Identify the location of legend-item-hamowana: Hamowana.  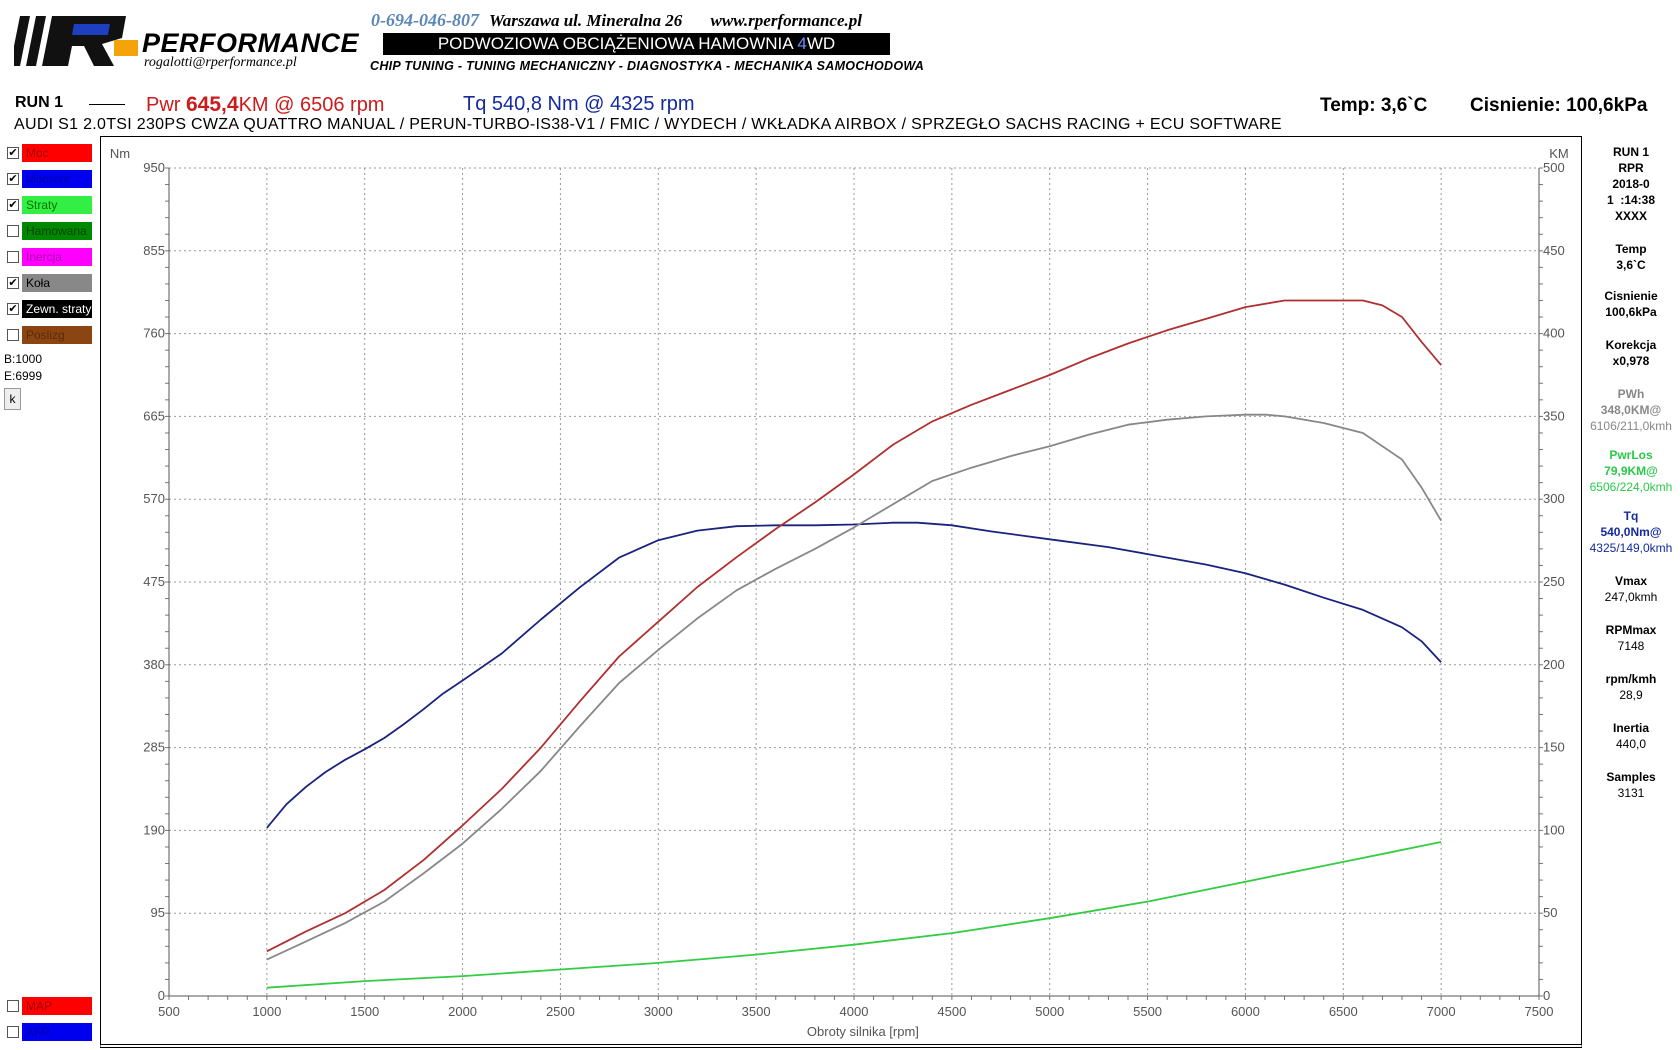
(48, 231).